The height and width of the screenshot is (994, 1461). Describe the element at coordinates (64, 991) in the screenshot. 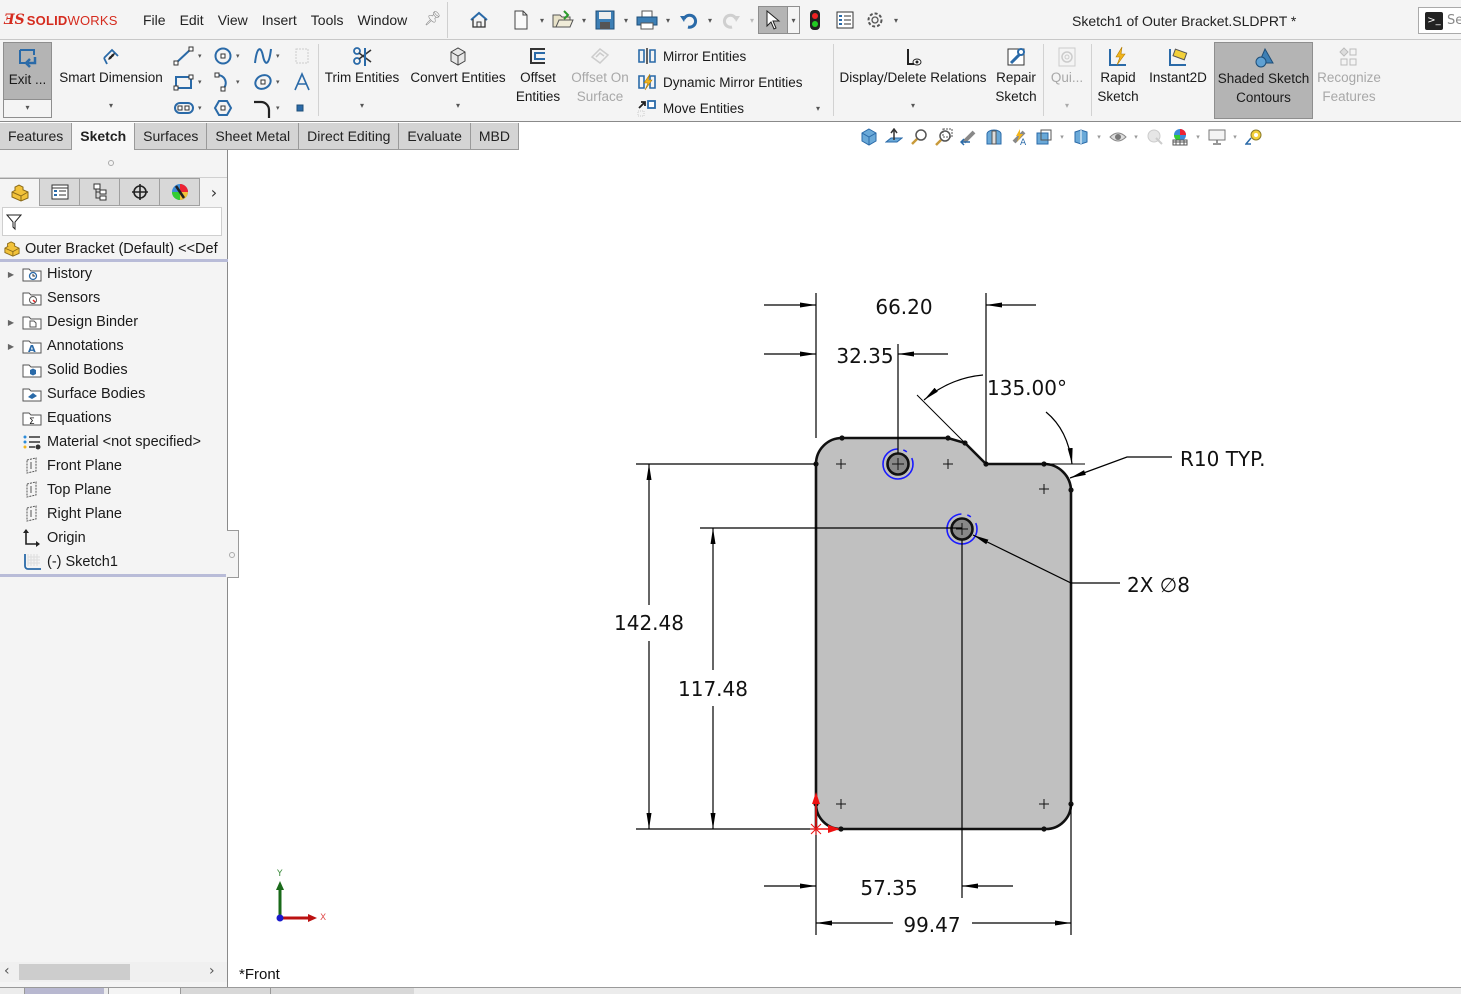

I see `tab-navigation-buttons` at that location.